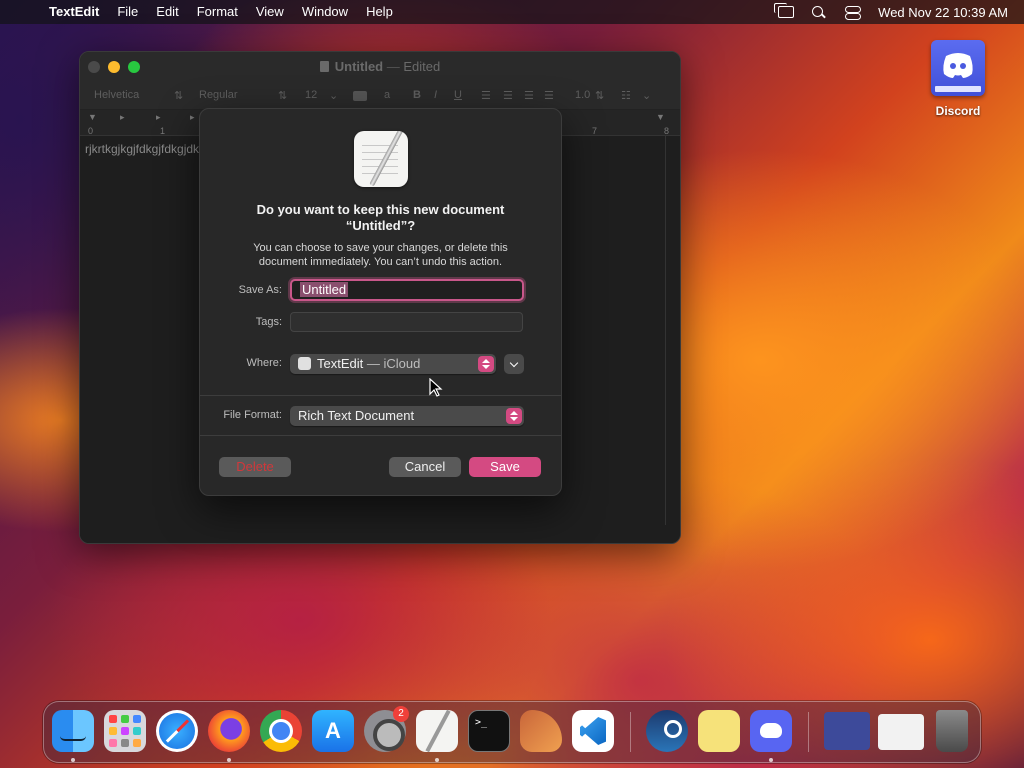 This screenshot has width=1024, height=768. I want to click on where-label: Where:, so click(264, 363).